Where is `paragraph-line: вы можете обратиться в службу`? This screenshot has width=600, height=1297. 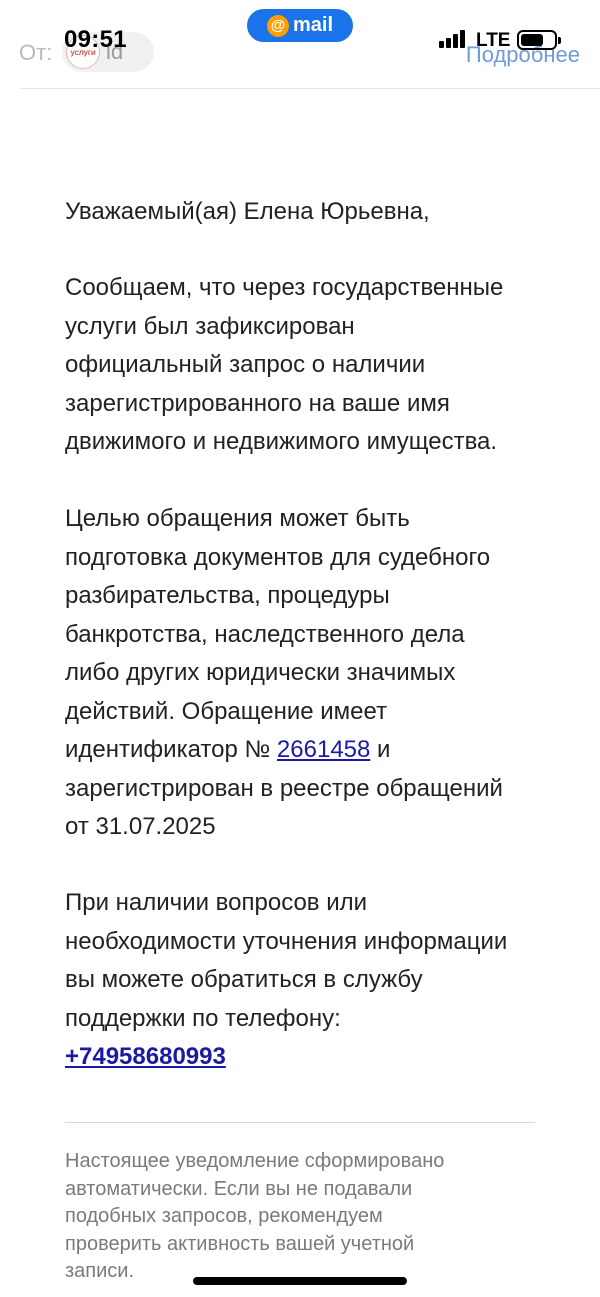 paragraph-line: вы можете обратиться в службу is located at coordinates (244, 979).